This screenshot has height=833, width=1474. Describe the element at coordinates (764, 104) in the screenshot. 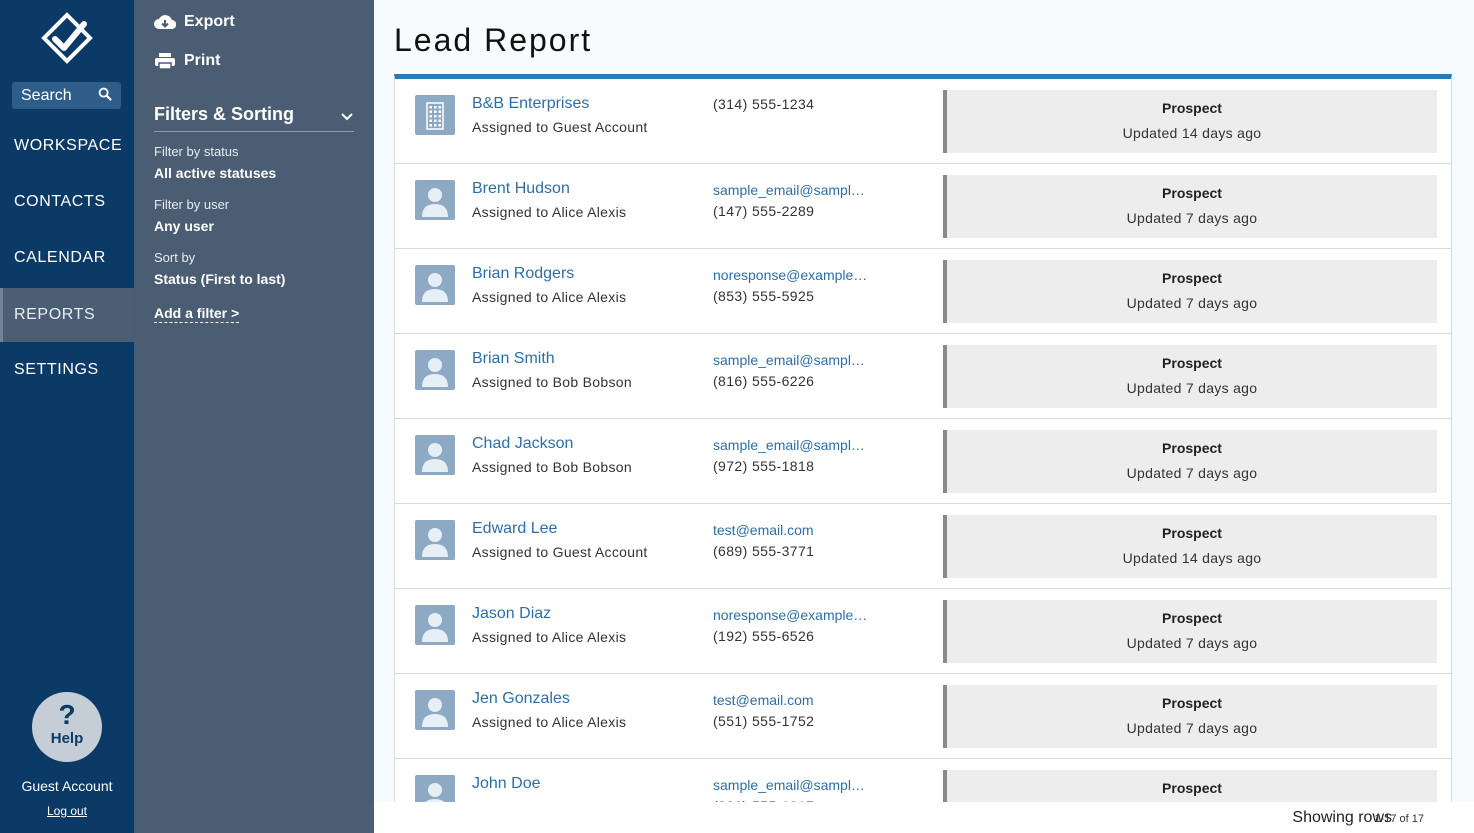

I see `lead-phone: (314) 555-1234` at that location.